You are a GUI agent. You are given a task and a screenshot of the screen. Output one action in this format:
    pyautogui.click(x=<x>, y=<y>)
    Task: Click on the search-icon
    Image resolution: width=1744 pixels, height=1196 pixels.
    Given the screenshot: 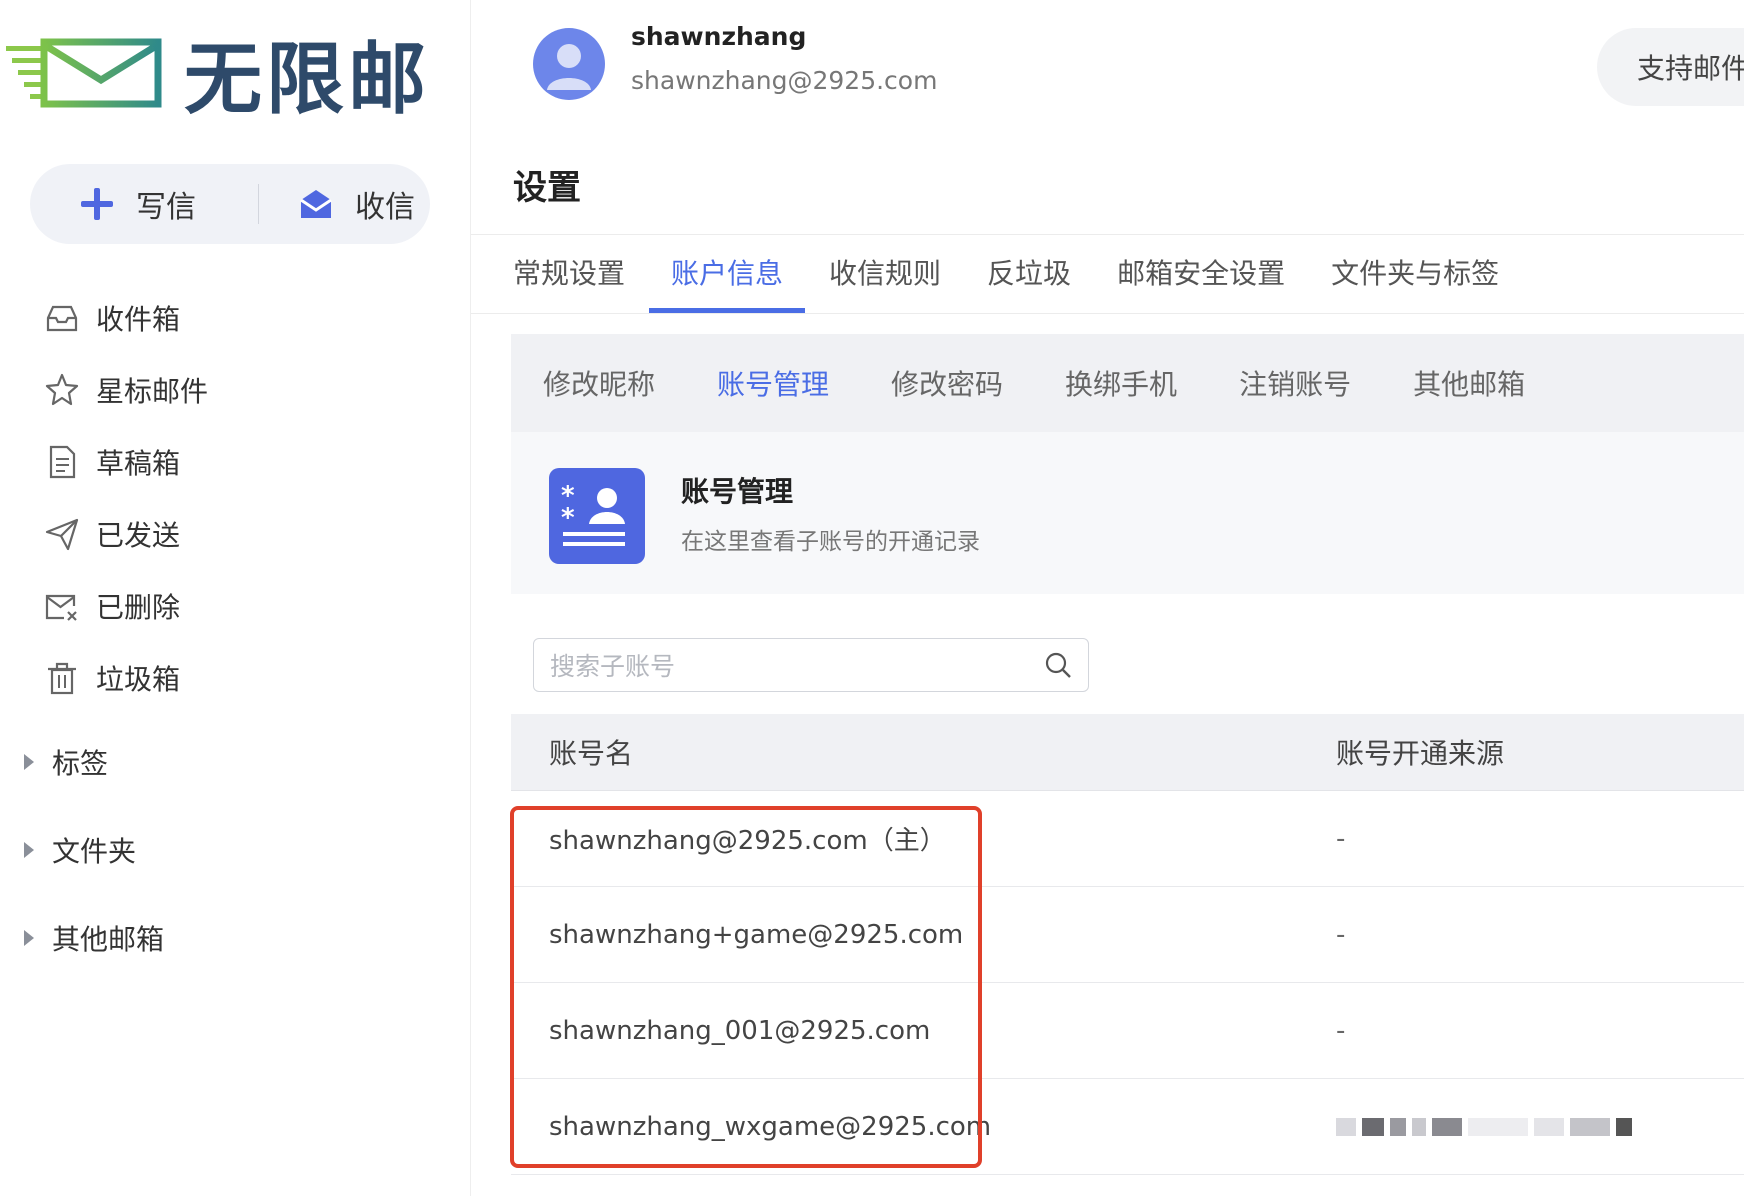 What is the action you would take?
    pyautogui.click(x=1058, y=665)
    